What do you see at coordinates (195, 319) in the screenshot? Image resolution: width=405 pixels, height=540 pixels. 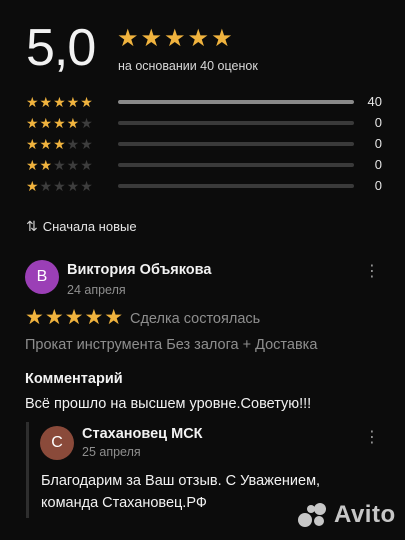 I see `deal-status: Сделка состоялась` at bounding box center [195, 319].